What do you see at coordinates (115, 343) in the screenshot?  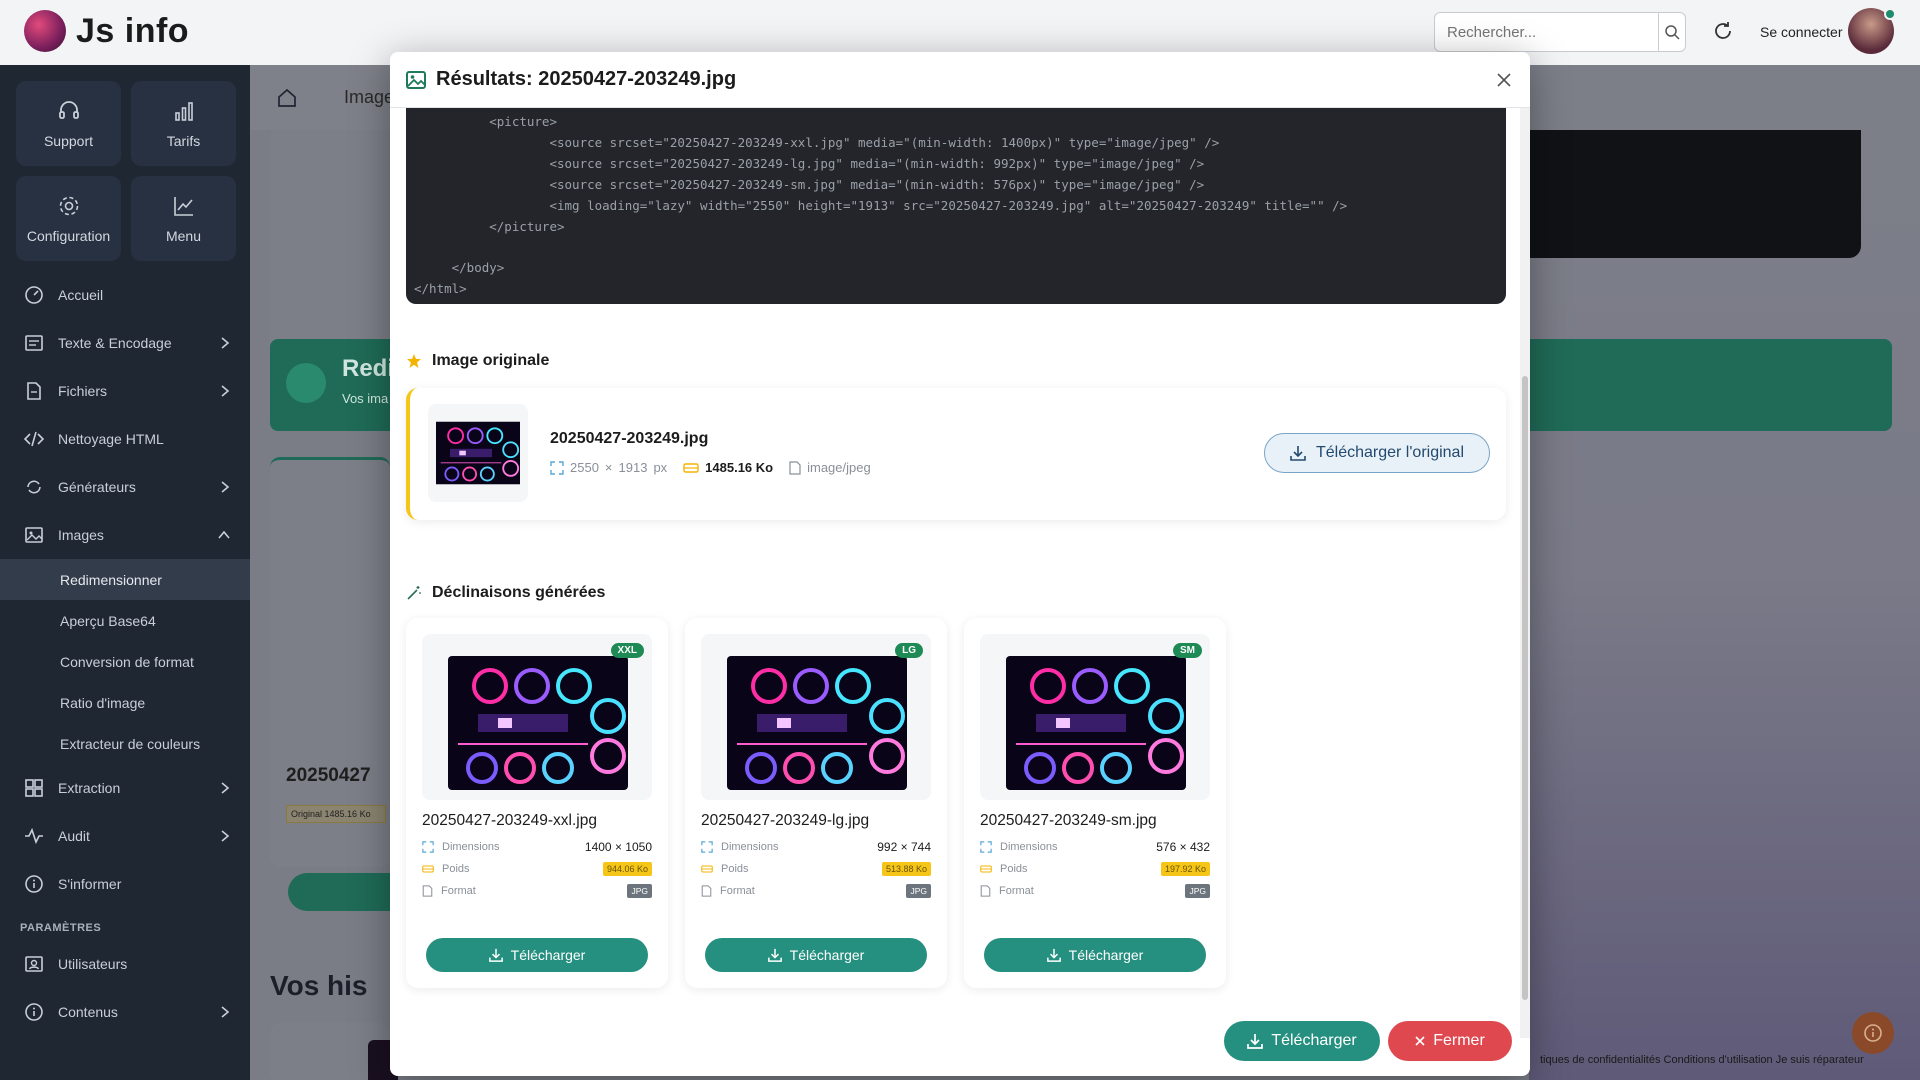 I see `sidebar-item-label: Texte & Encodage` at bounding box center [115, 343].